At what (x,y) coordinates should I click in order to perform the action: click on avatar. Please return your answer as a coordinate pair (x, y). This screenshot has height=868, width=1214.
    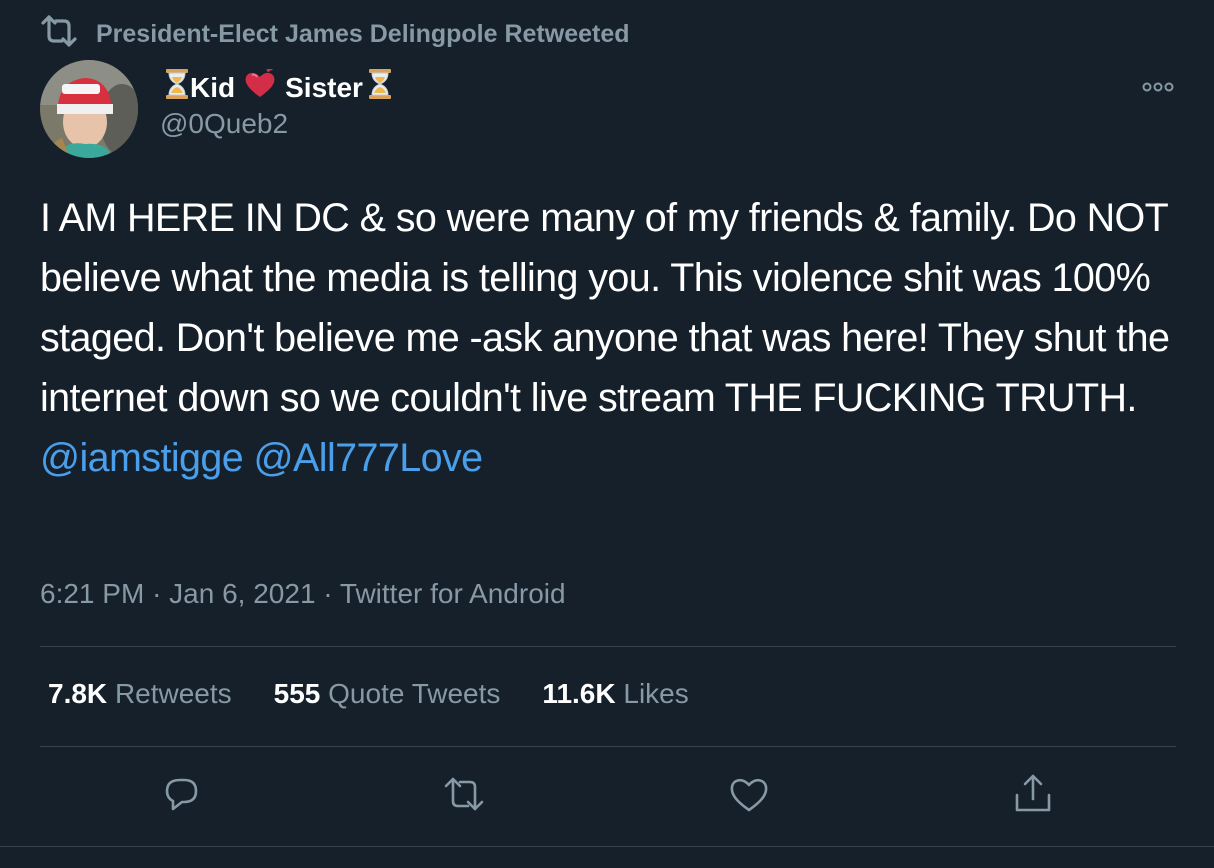
    Looking at the image, I should click on (89, 109).